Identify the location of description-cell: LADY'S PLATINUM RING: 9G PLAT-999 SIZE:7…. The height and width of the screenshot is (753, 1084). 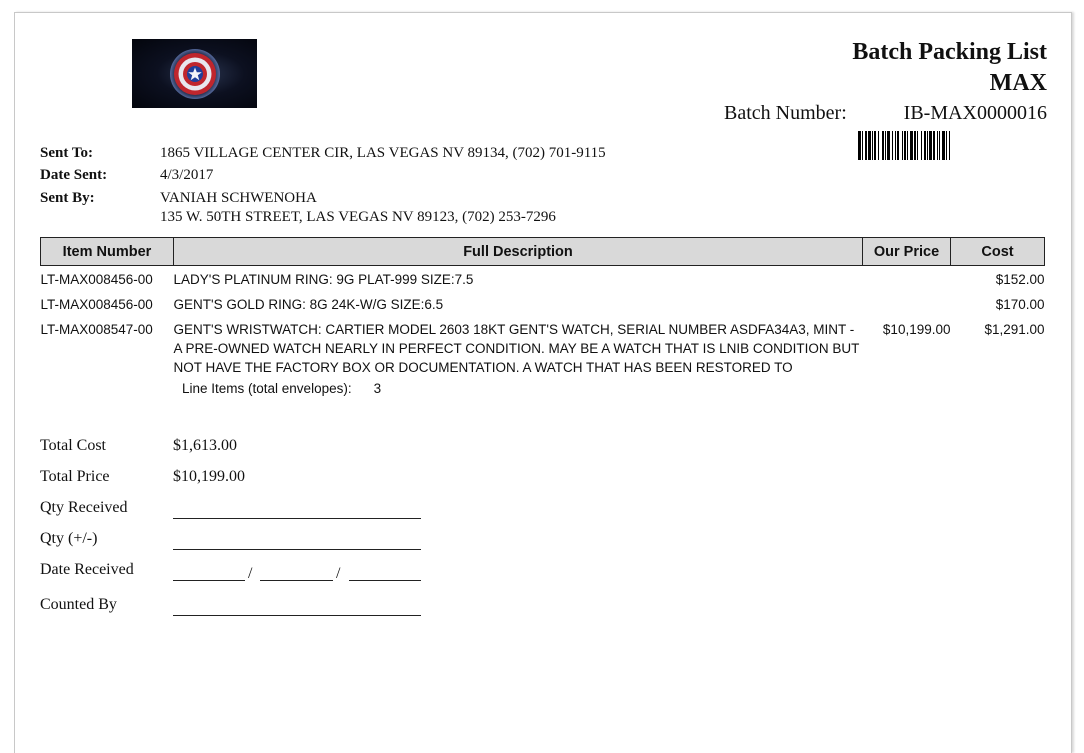
(323, 279).